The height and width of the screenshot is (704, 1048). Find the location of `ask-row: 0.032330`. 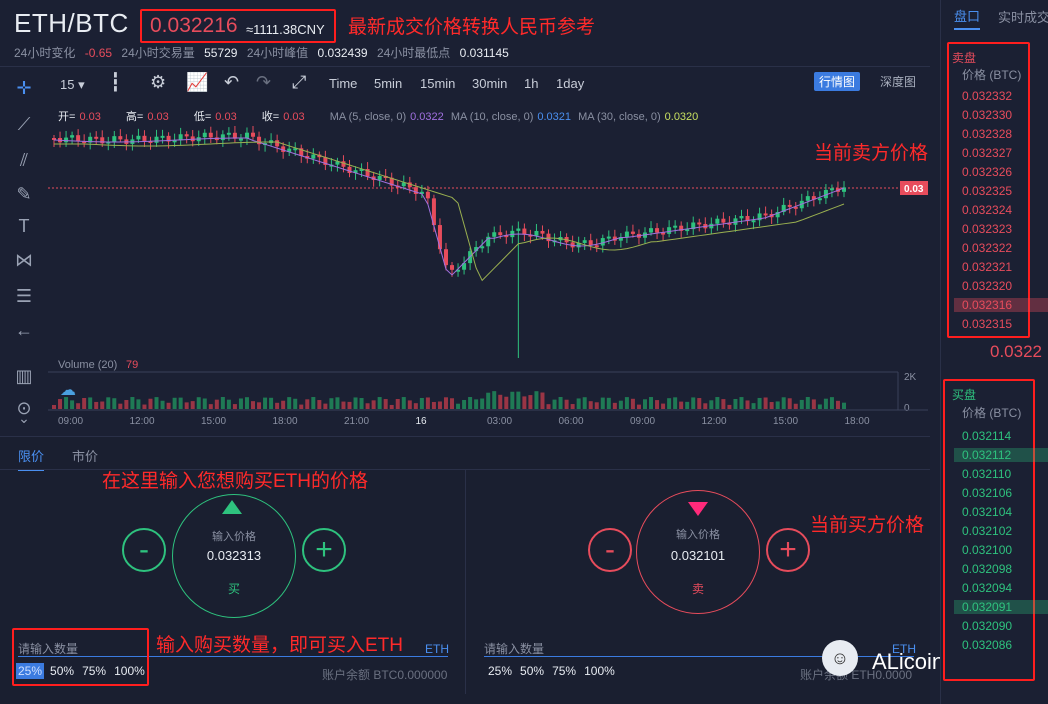

ask-row: 0.032330 is located at coordinates (987, 115).